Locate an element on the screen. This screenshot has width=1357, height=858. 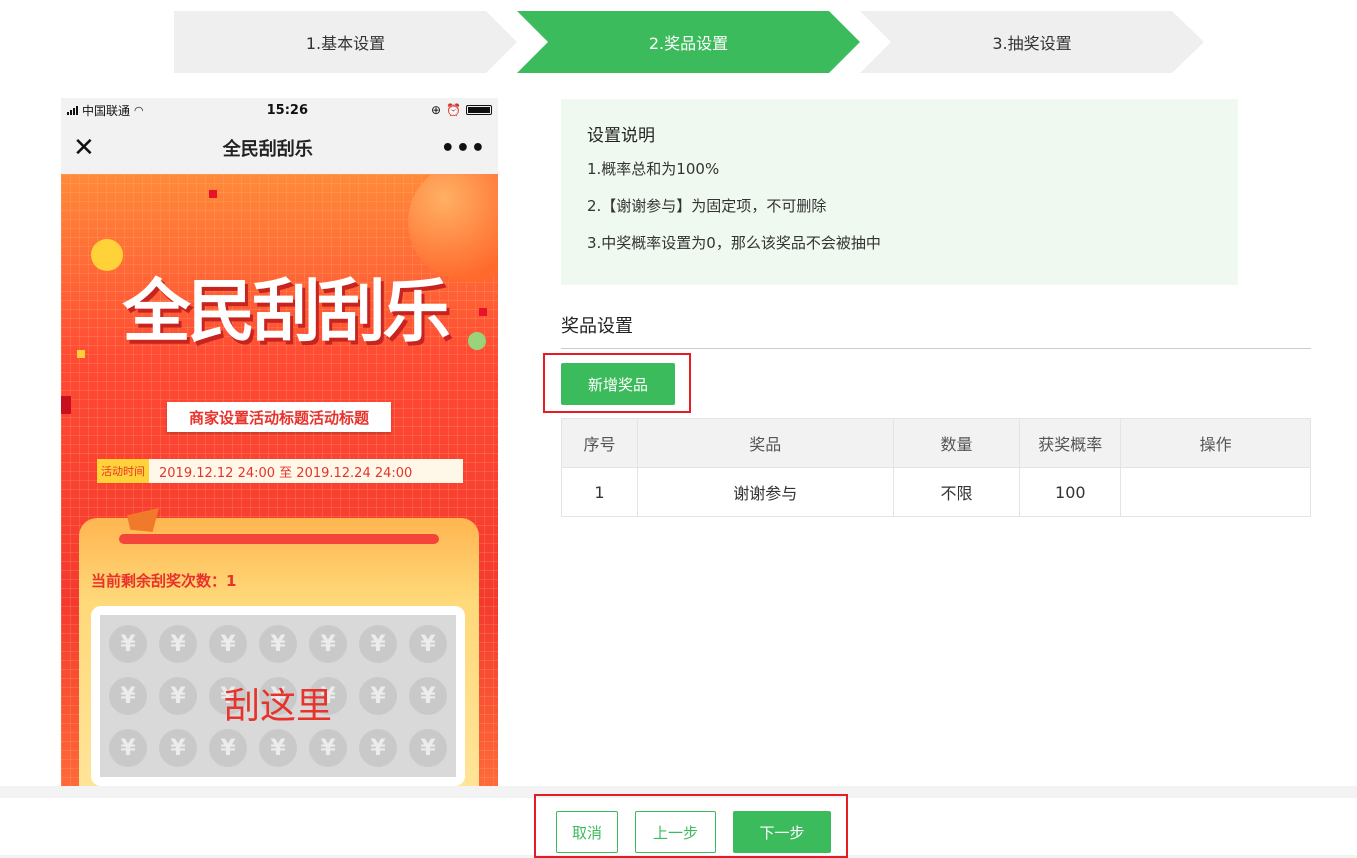
step-prize-settings: 2.奖品设置 is located at coordinates (688, 42).